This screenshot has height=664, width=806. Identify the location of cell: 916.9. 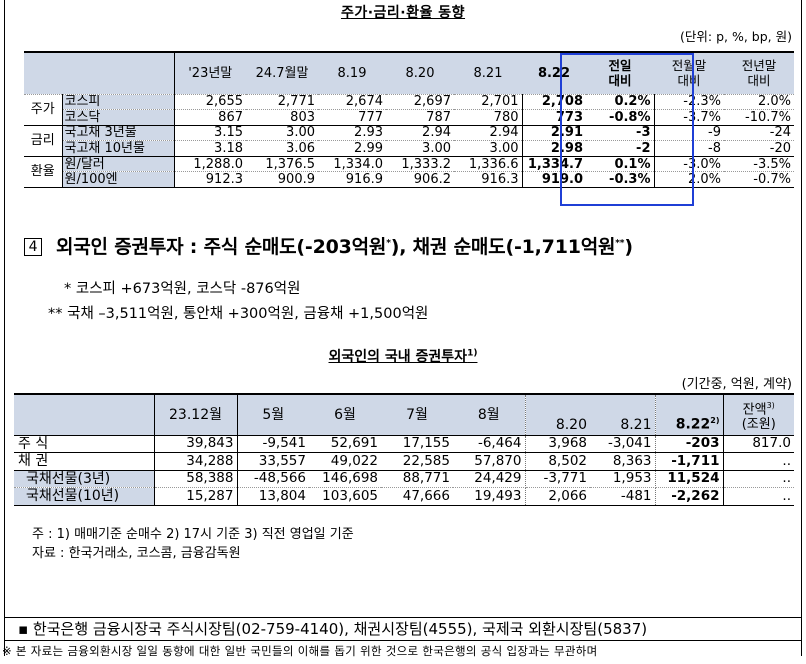
(352, 180).